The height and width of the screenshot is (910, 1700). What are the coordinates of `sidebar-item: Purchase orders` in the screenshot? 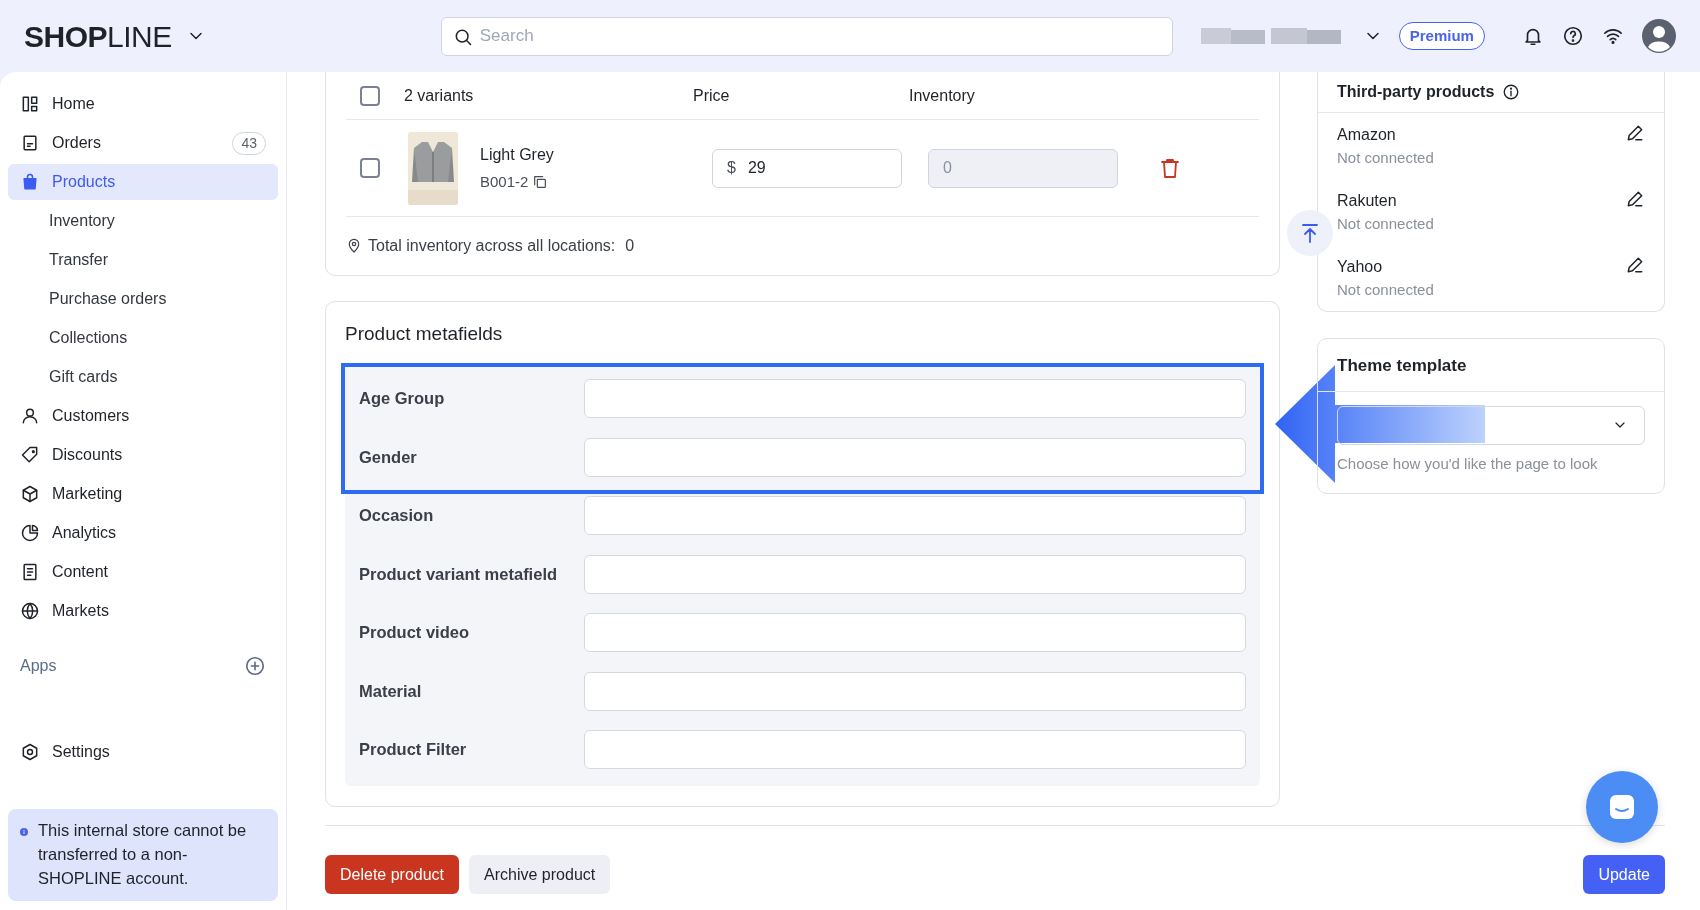 It's located at (143, 299).